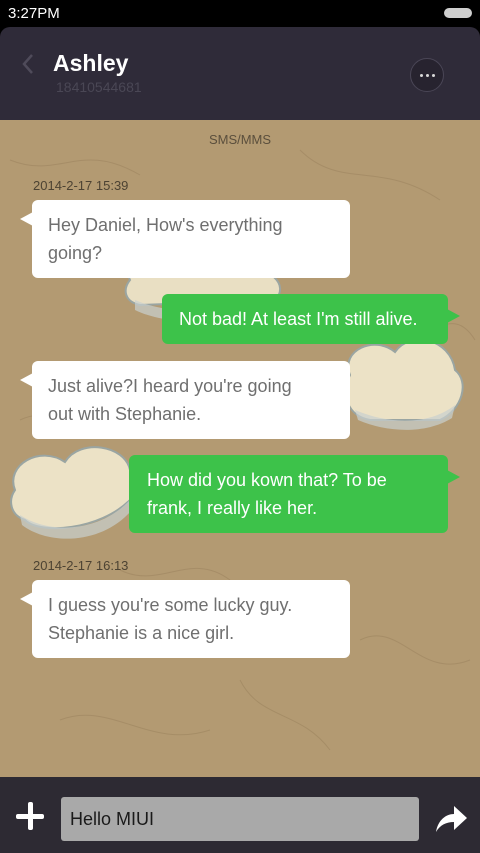 This screenshot has height=853, width=480. What do you see at coordinates (232, 508) in the screenshot?
I see `message-text-line: frank, I really like her.` at bounding box center [232, 508].